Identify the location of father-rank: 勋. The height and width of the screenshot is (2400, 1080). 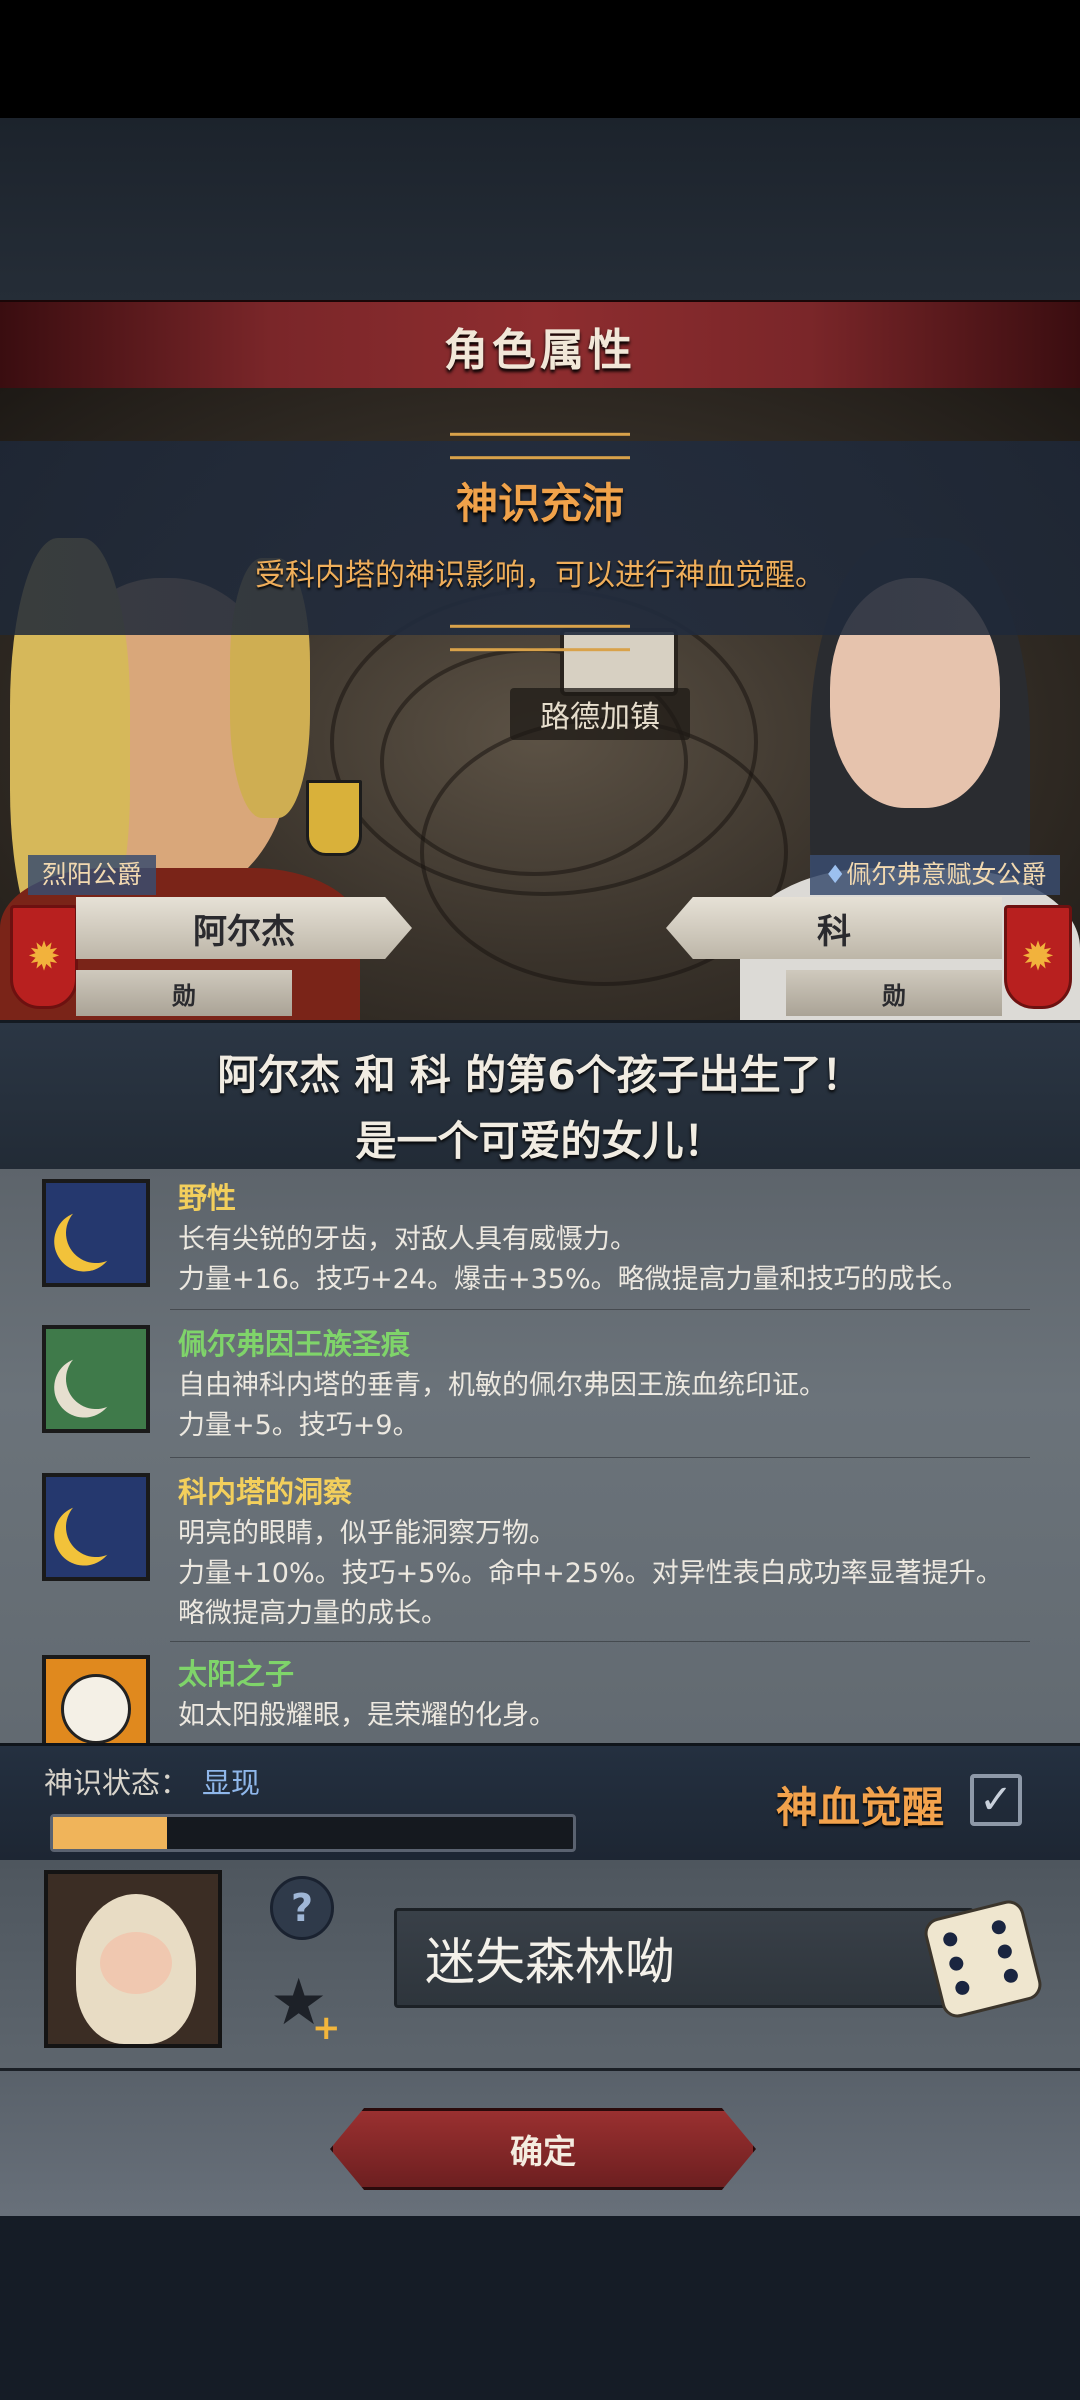
(184, 995).